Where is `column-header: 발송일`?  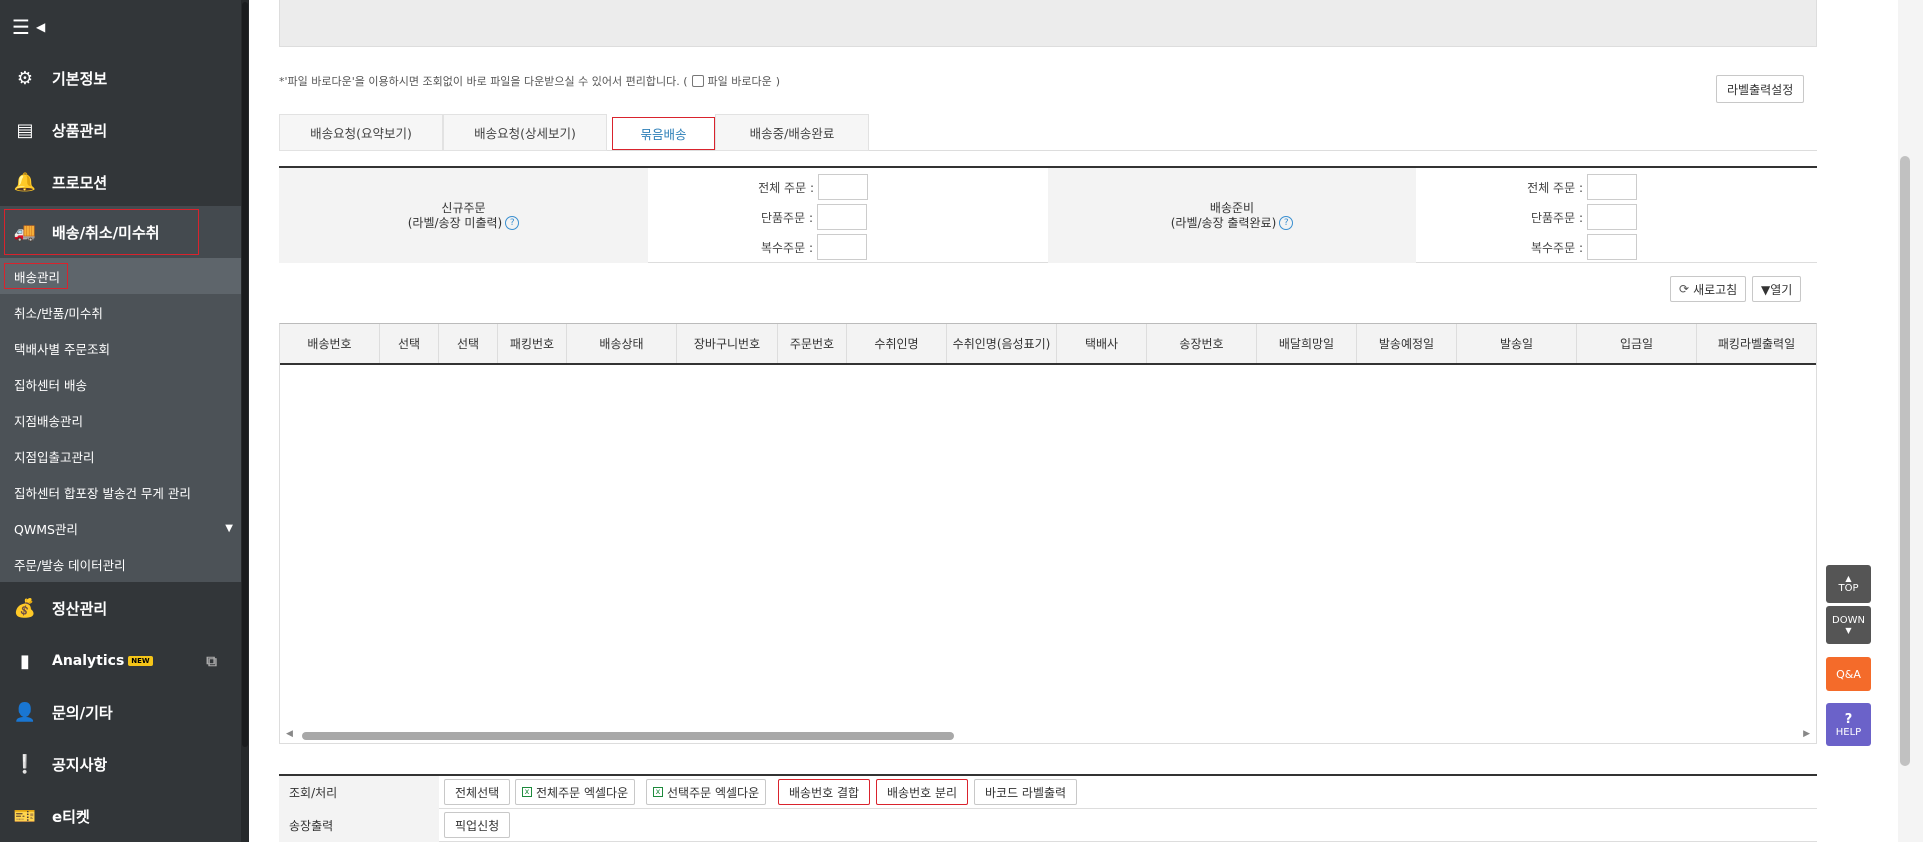
column-header: 발송일 is located at coordinates (1517, 343).